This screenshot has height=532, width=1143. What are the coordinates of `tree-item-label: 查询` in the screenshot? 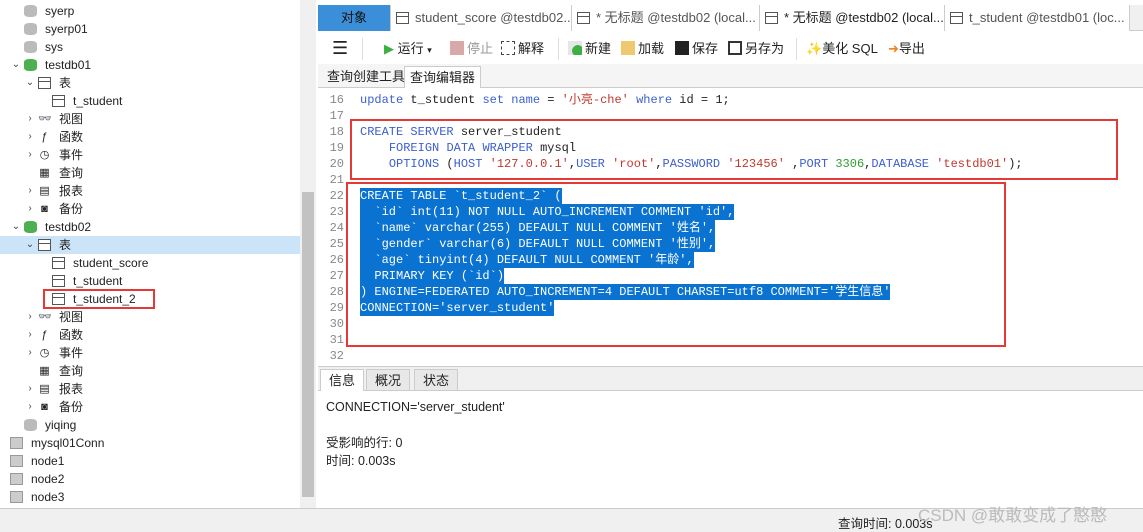 It's located at (71, 173).